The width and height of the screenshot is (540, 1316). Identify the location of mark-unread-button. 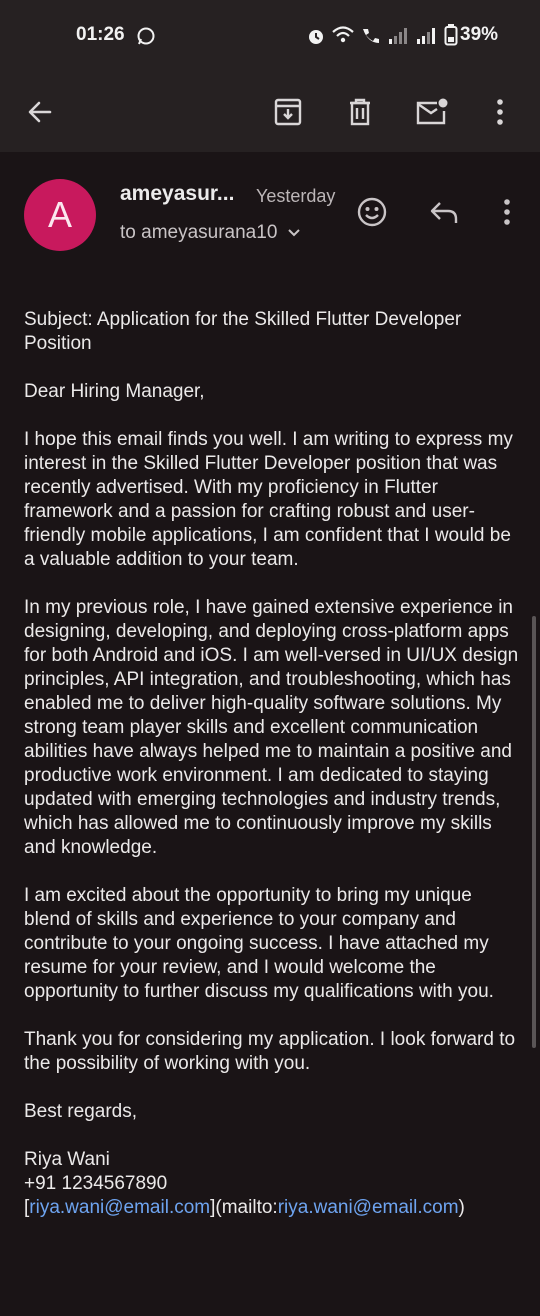
(432, 112).